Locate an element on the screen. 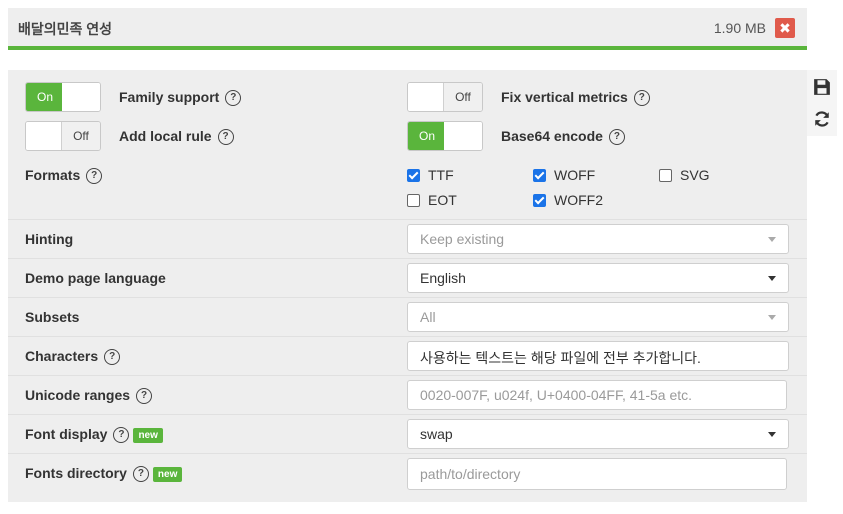 This screenshot has width=843, height=514. add-local-rule-toggle: Off is located at coordinates (63, 136).